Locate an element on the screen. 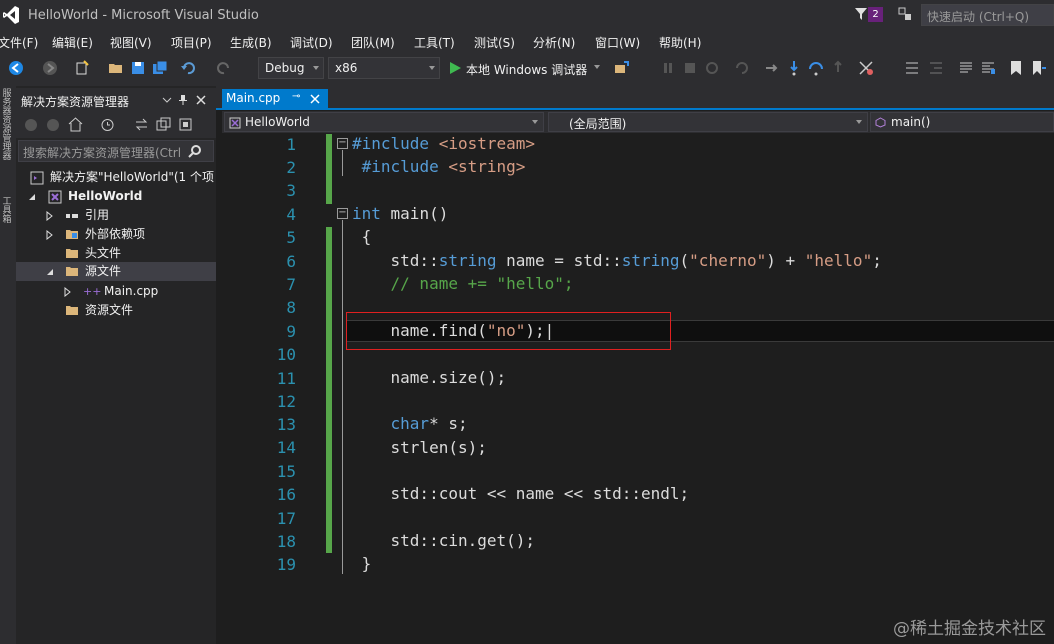  undo-icon is located at coordinates (188, 68).